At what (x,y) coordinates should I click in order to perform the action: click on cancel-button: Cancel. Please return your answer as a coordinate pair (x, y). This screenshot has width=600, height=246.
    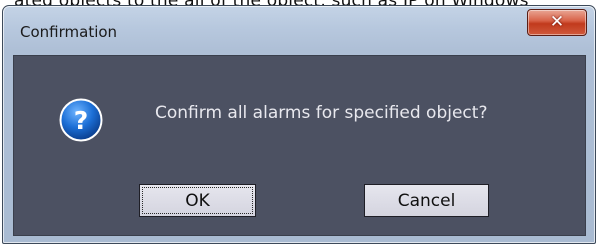
    Looking at the image, I should click on (426, 200).